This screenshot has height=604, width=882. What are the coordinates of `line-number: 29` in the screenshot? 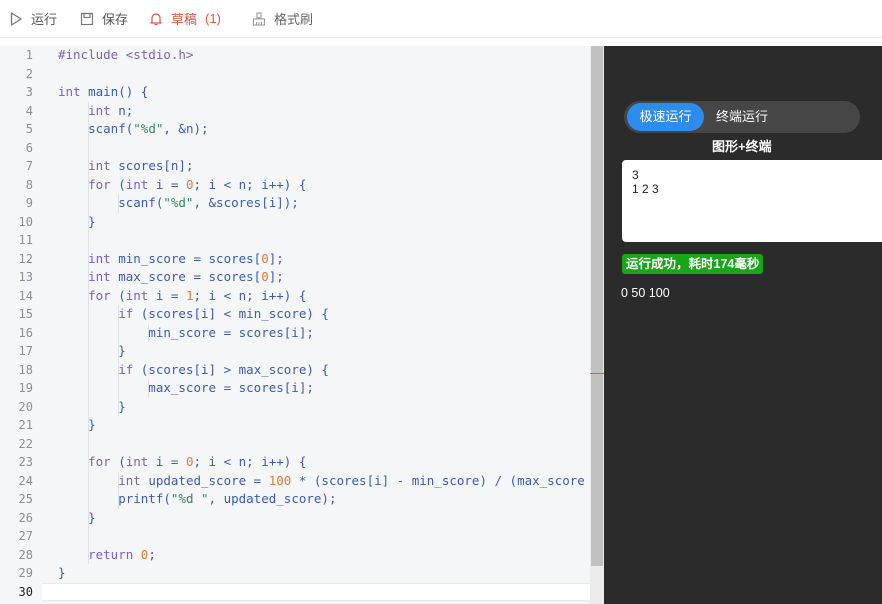 It's located at (25, 573).